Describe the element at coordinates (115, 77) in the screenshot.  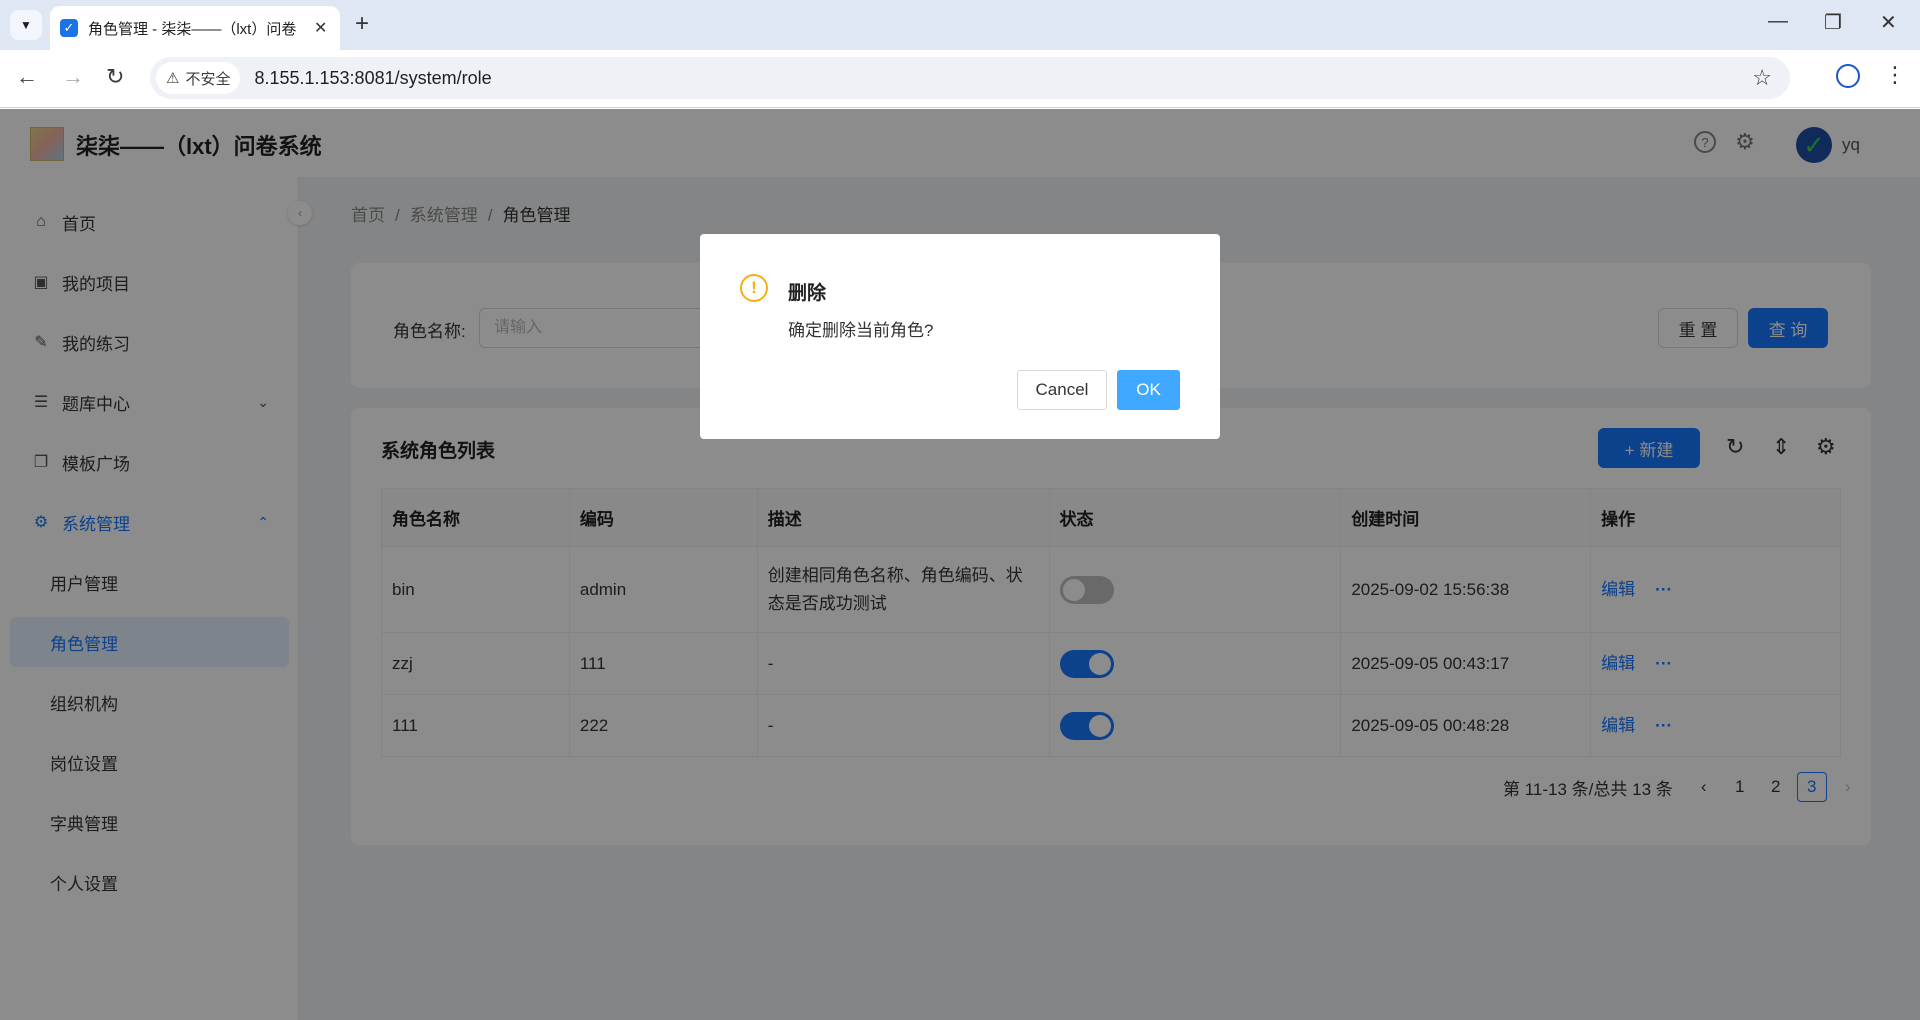
I see `reload-icon: ↻` at that location.